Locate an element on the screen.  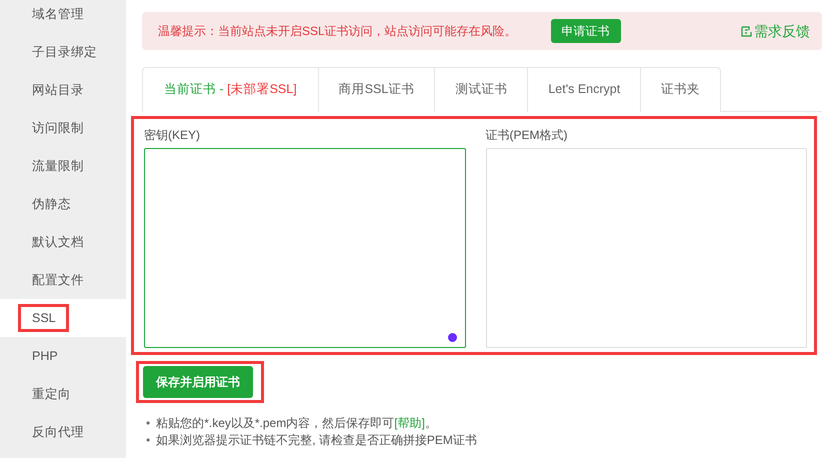
sidebar-item: SSL is located at coordinates (63, 318).